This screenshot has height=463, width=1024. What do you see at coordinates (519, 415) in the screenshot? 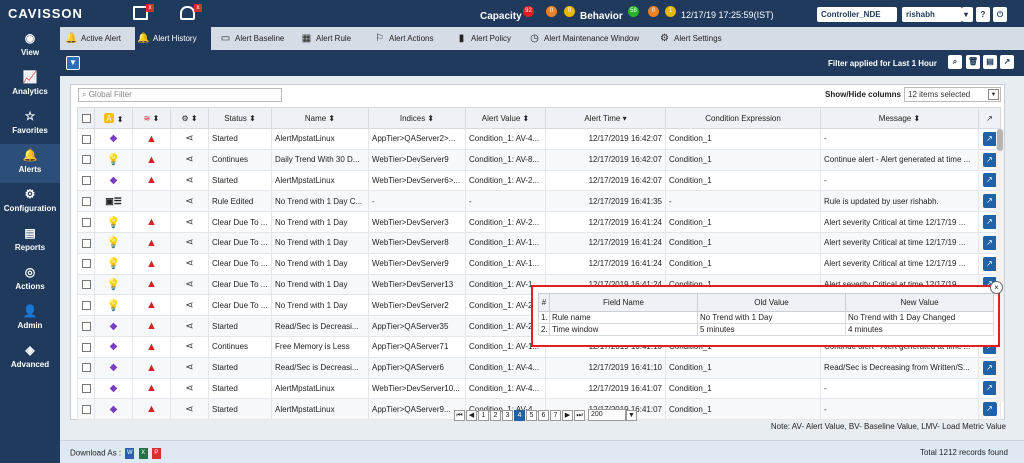
I see `page-button: 4` at bounding box center [519, 415].